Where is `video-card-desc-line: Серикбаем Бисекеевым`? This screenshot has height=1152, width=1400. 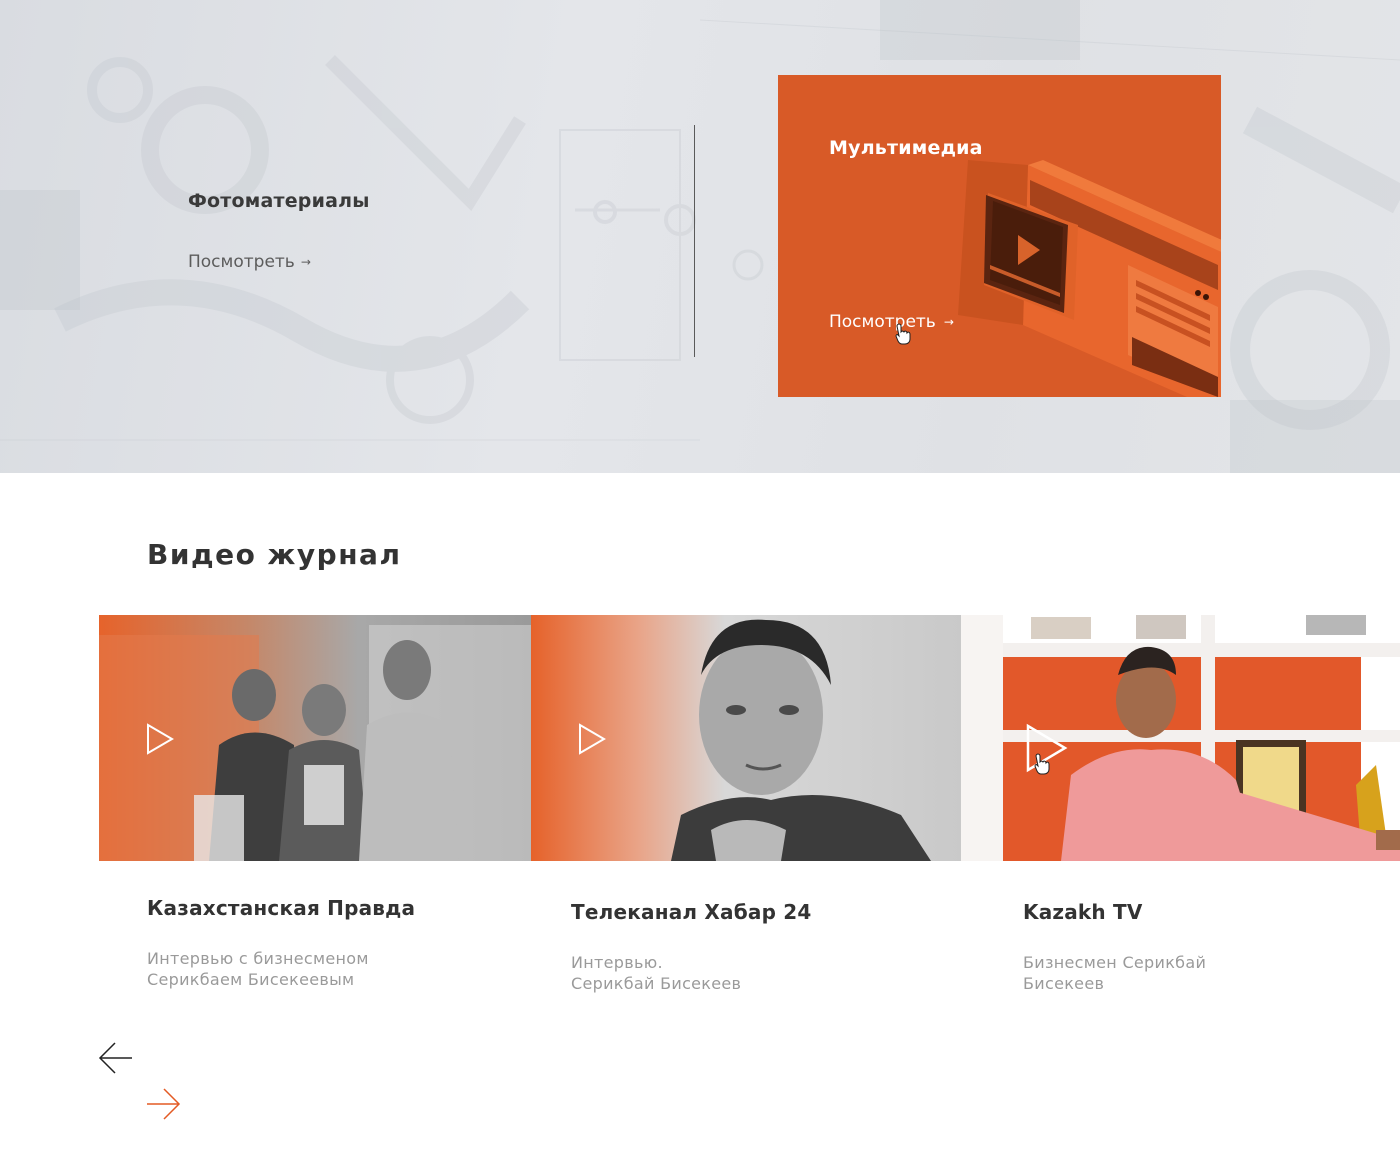
video-card-desc-line: Серикбаем Бисекеевым is located at coordinates (251, 979).